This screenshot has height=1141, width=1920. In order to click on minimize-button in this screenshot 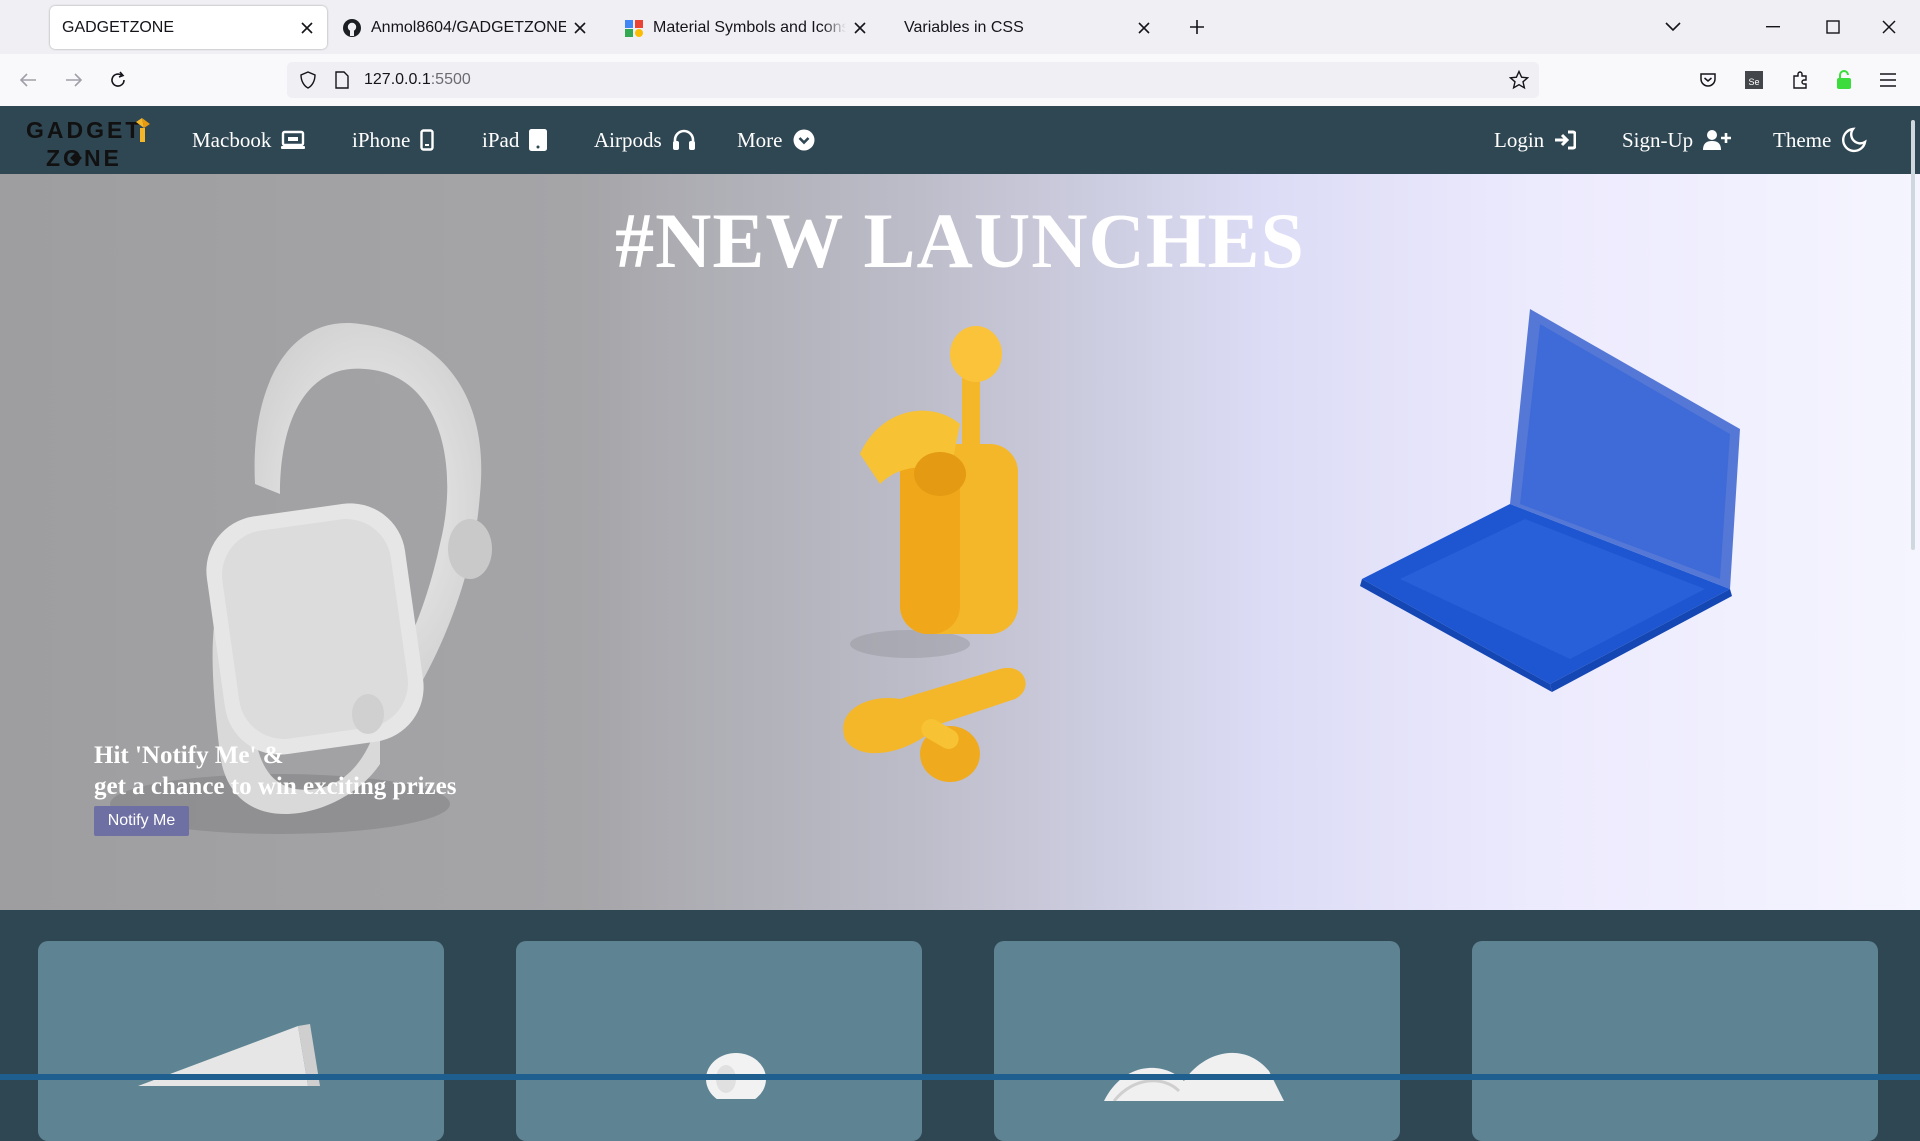, I will do `click(1773, 27)`.